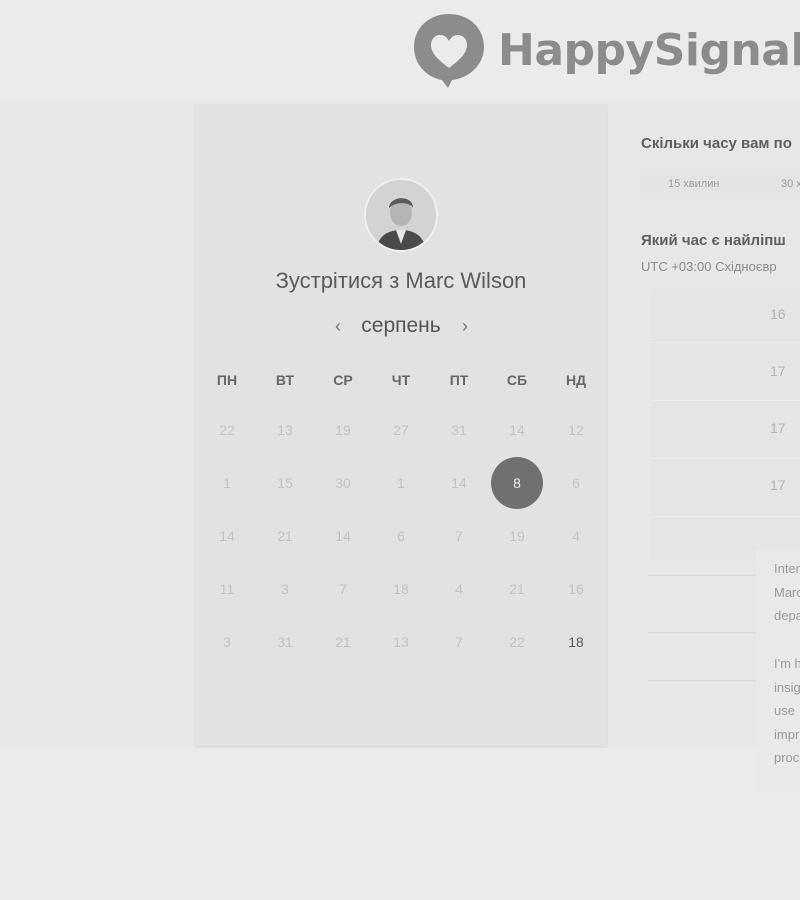 The image size is (800, 900). What do you see at coordinates (517, 380) in the screenshot?
I see `weekday-label: СБ` at bounding box center [517, 380].